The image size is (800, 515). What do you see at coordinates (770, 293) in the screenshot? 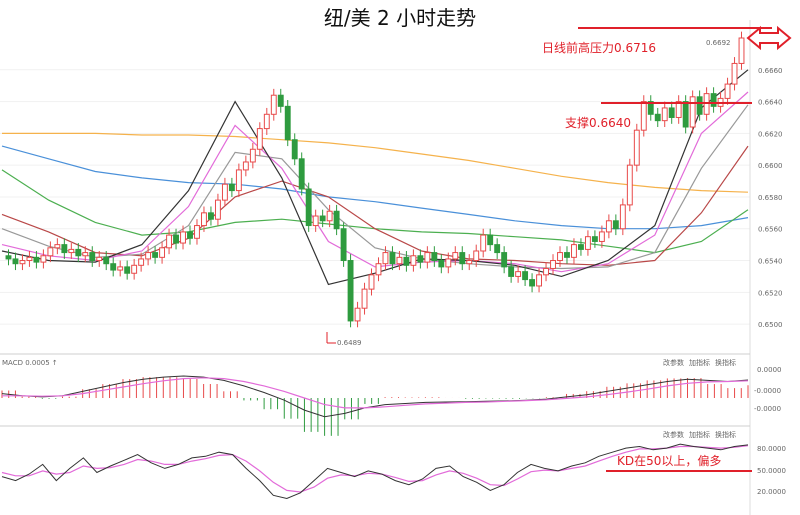
I see `price-tick-label: 0.6520` at bounding box center [770, 293].